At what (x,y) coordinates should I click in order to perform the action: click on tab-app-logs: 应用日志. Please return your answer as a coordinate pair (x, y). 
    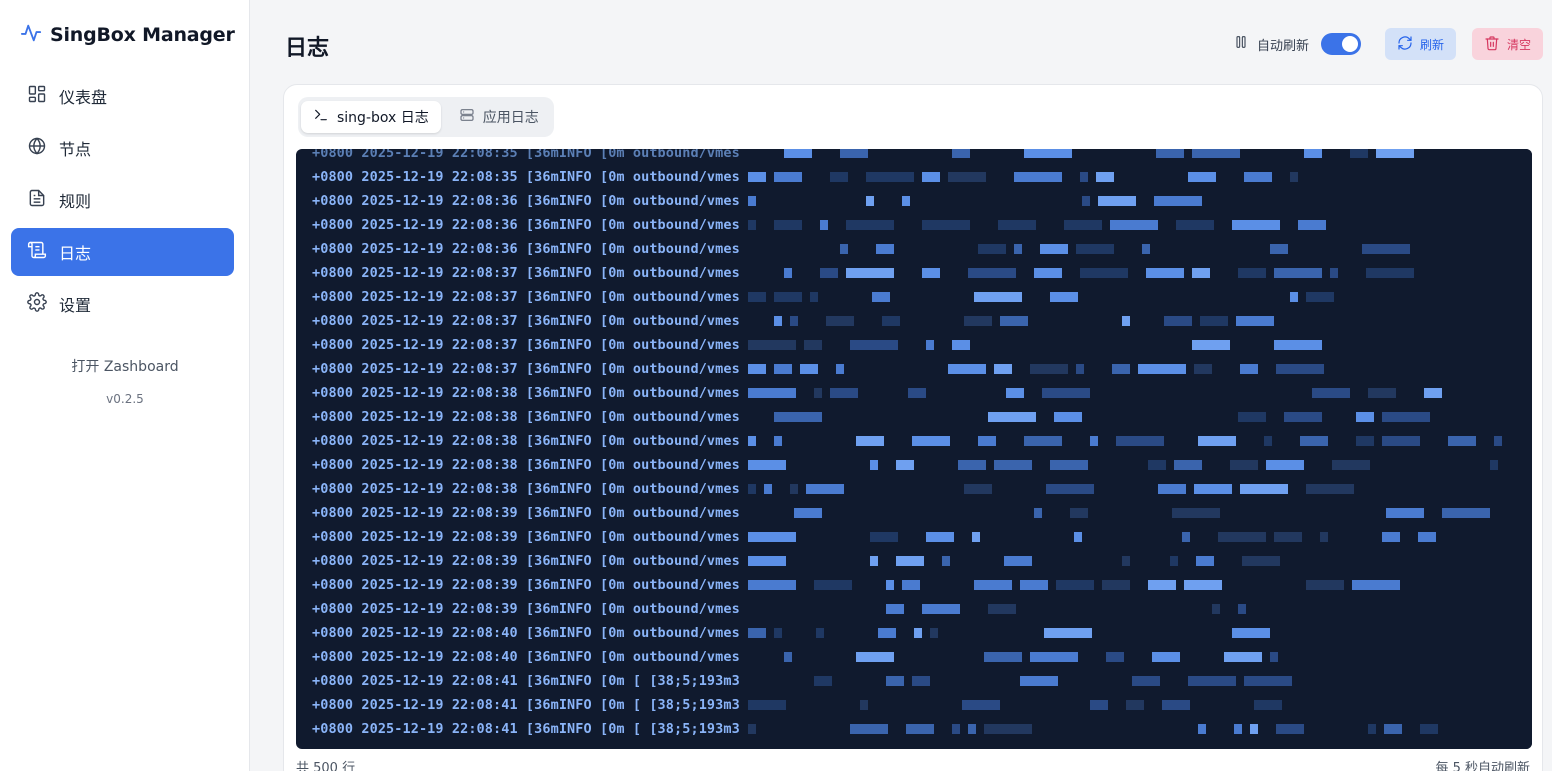
    Looking at the image, I should click on (499, 117).